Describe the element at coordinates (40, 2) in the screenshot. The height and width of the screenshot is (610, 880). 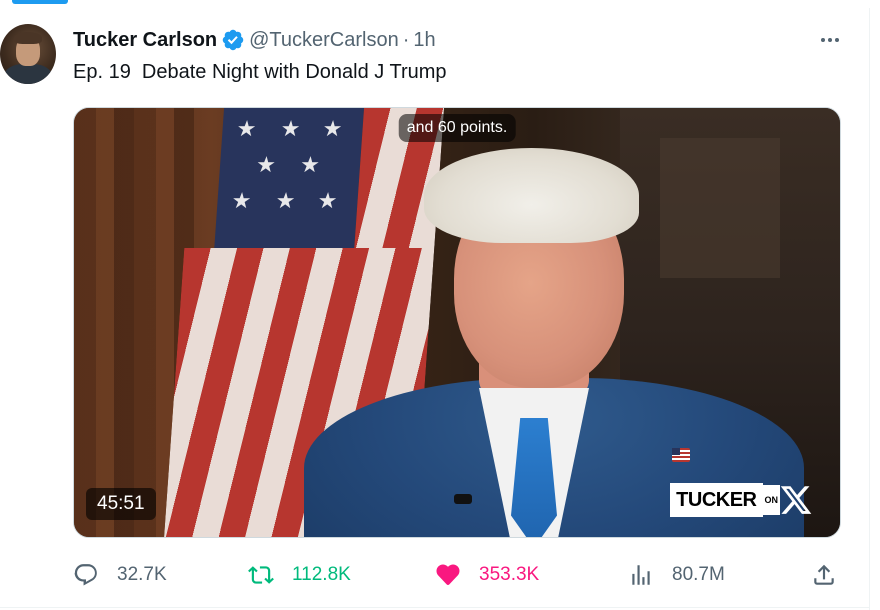
I see `tab-indicator` at that location.